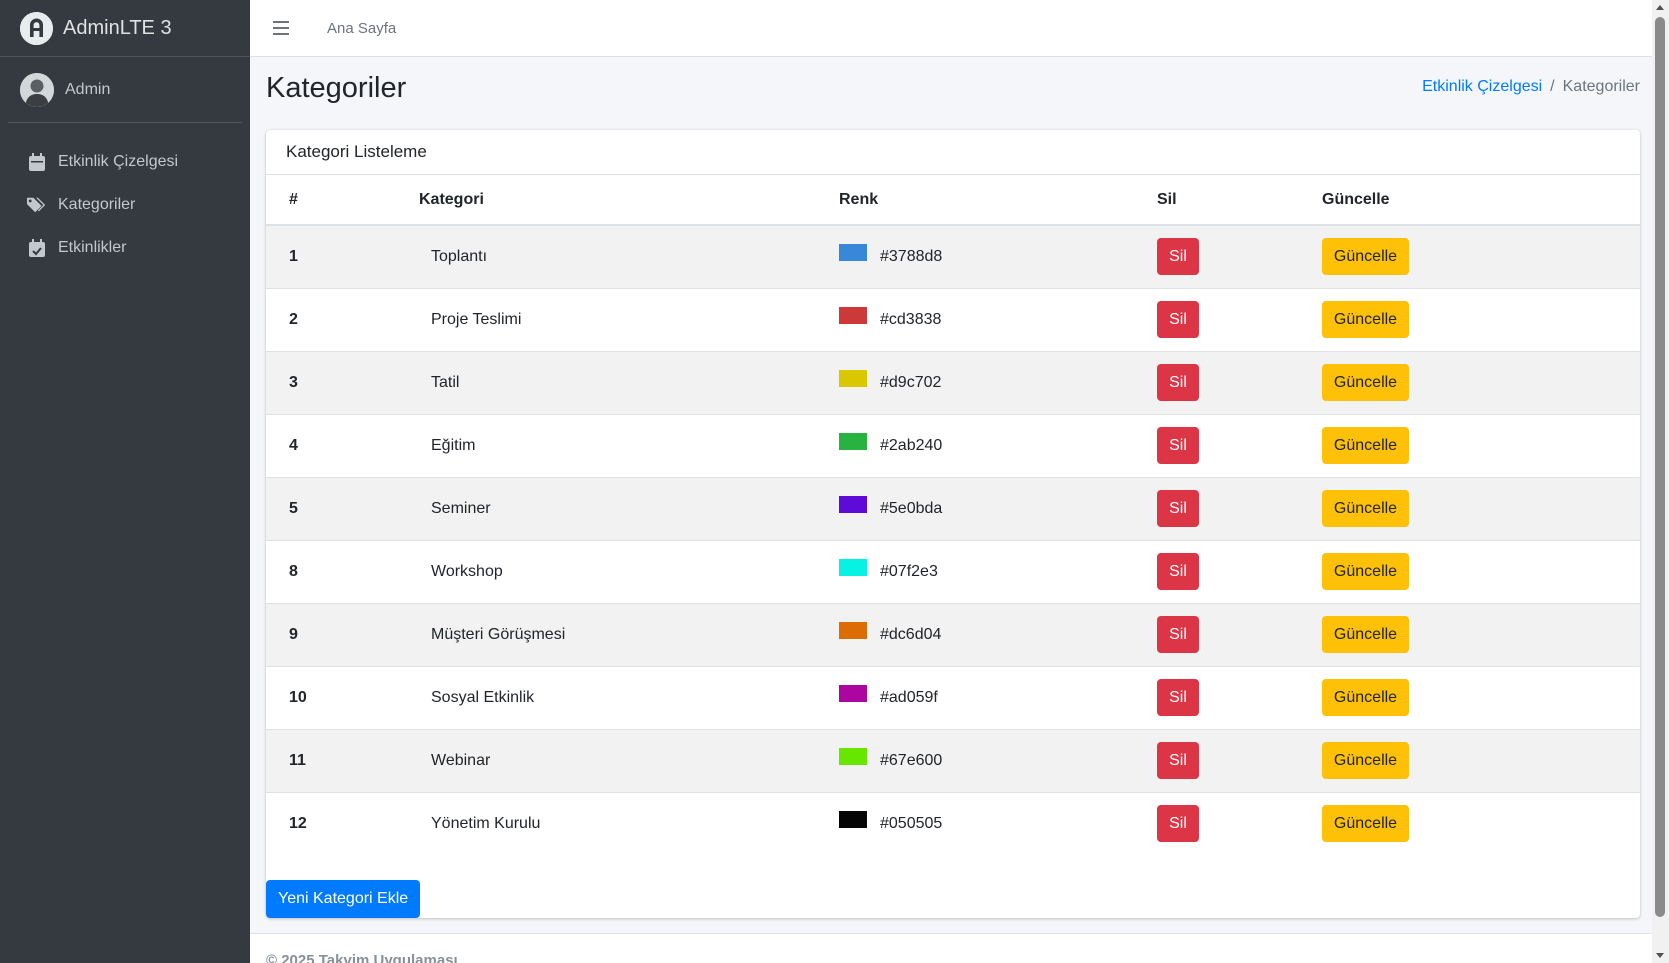  I want to click on category-color-cell: #dc6d04, so click(998, 634).